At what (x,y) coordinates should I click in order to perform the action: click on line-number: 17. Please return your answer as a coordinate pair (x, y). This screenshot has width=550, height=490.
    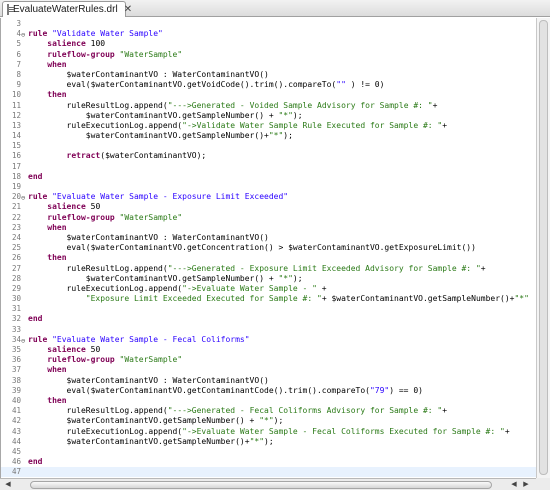
    Looking at the image, I should click on (16, 166).